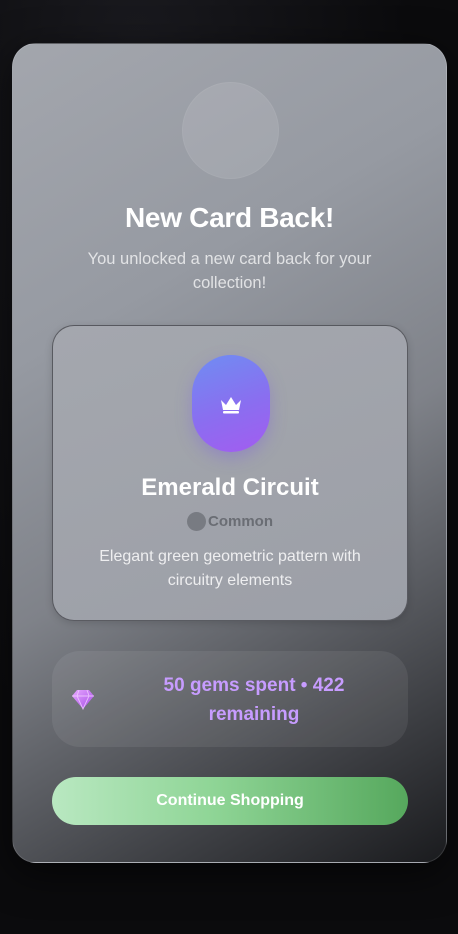 This screenshot has width=458, height=934. Describe the element at coordinates (240, 521) in the screenshot. I see `rarity-label: Common` at that location.